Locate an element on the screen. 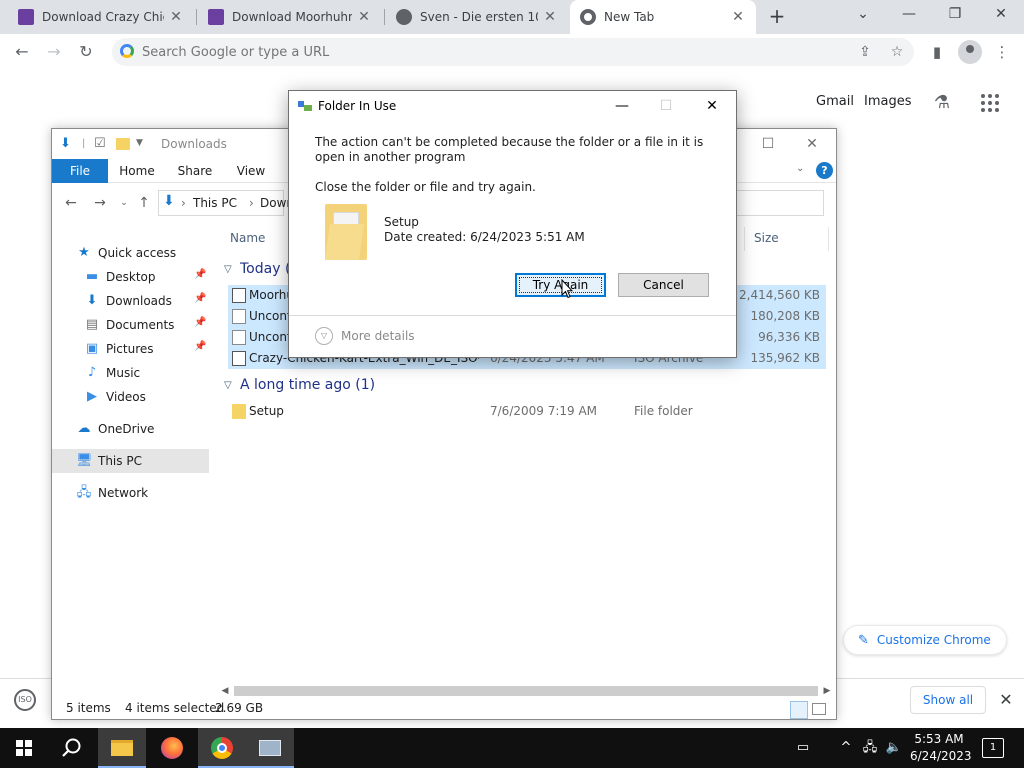  scrollbar-thumb is located at coordinates (526, 691).